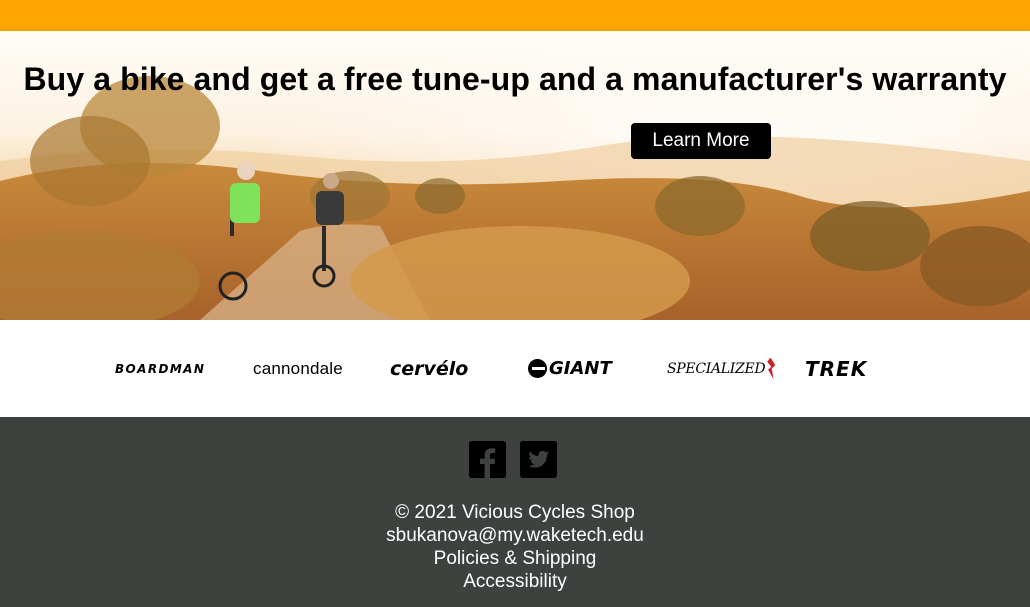 This screenshot has height=607, width=1030. I want to click on accessibility-link: Accessibility, so click(514, 581).